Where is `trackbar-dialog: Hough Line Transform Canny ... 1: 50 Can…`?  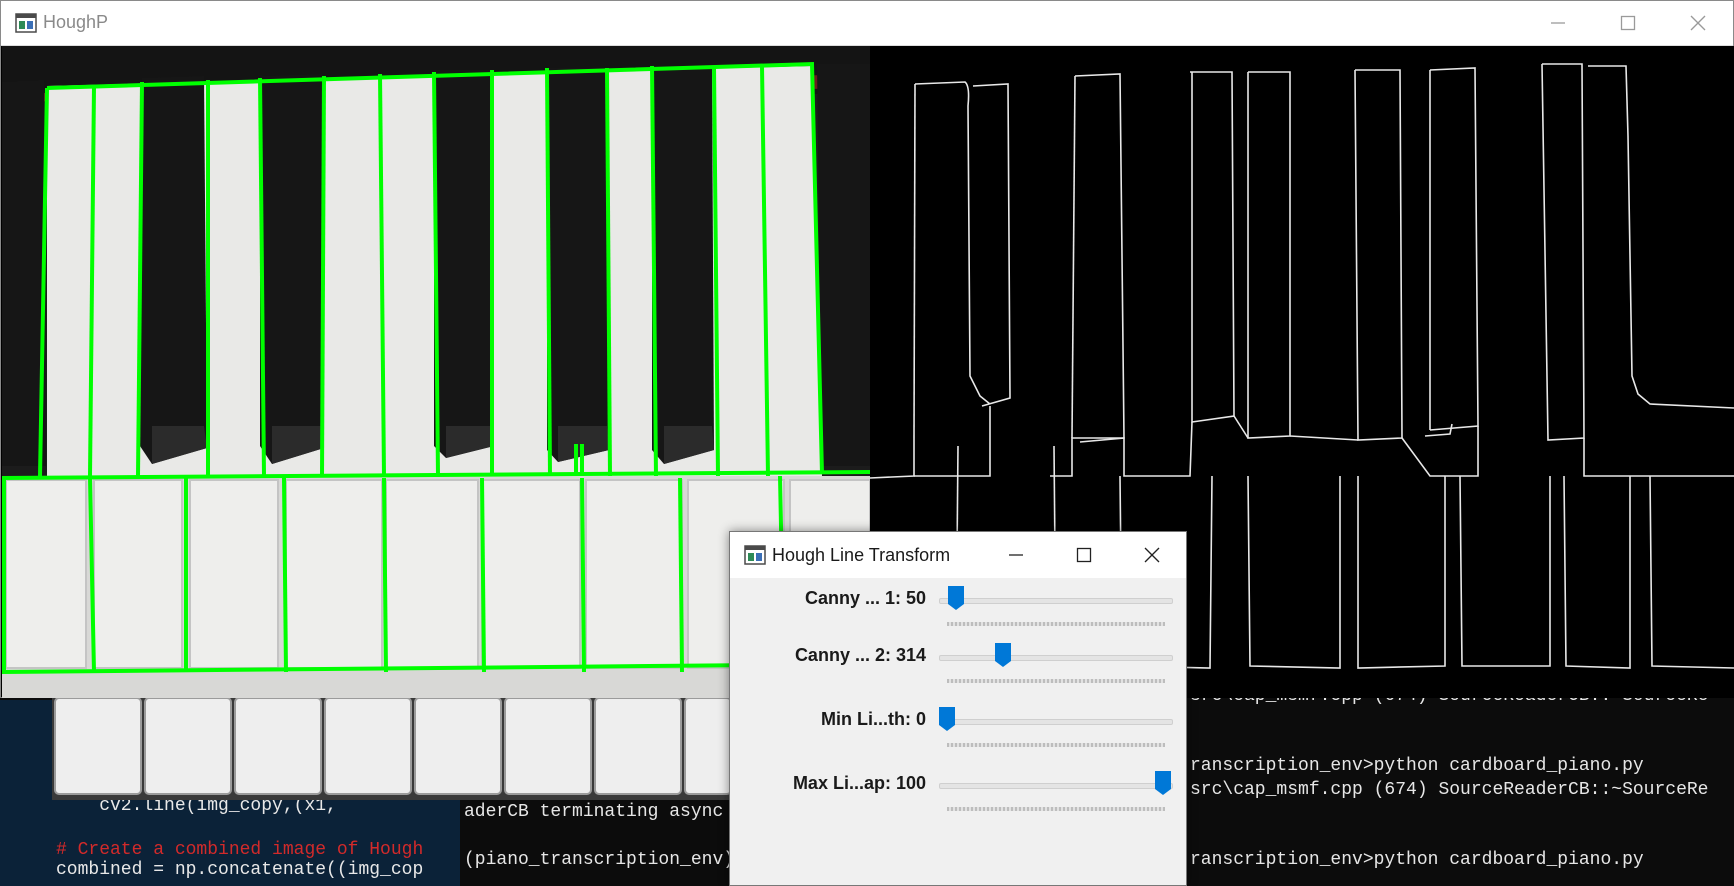 trackbar-dialog: Hough Line Transform Canny ... 1: 50 Can… is located at coordinates (958, 708).